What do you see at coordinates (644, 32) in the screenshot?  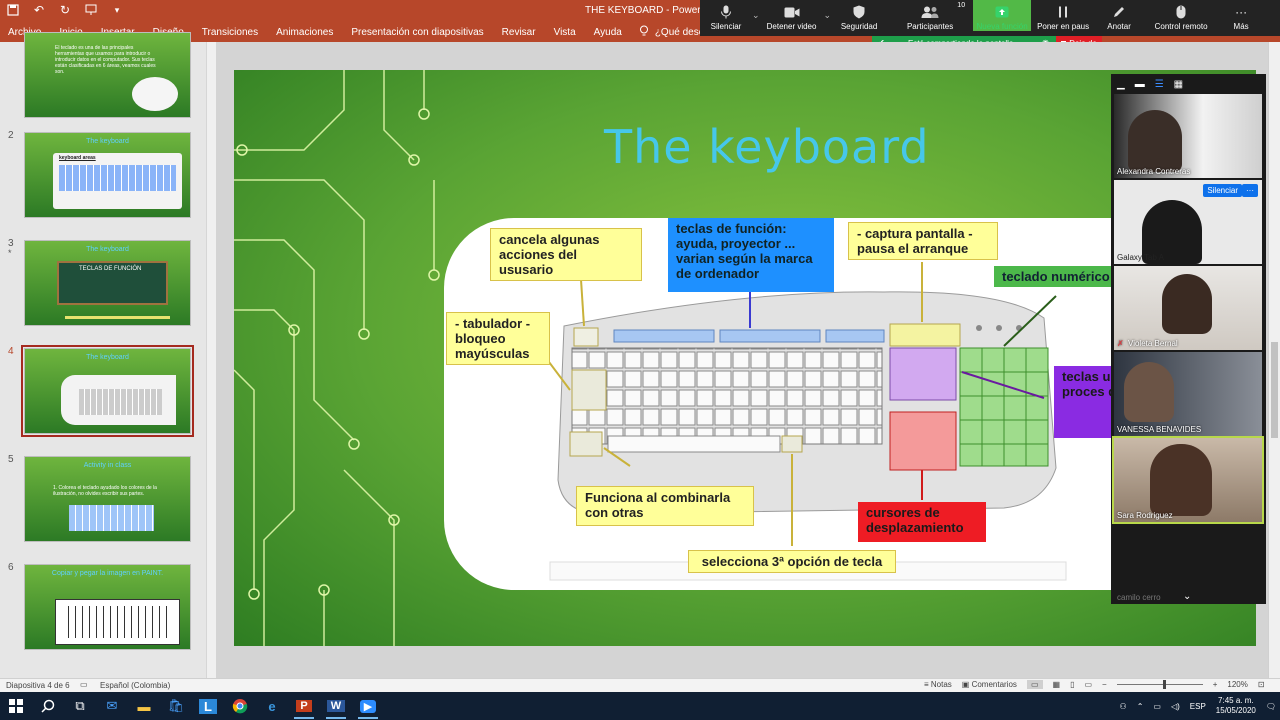 I see `lightbulb-icon` at bounding box center [644, 32].